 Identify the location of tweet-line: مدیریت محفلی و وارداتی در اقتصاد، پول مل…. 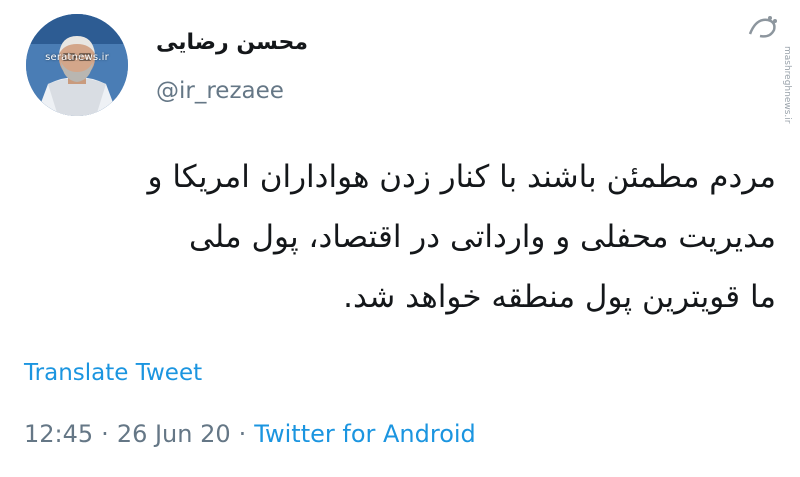
(482, 237).